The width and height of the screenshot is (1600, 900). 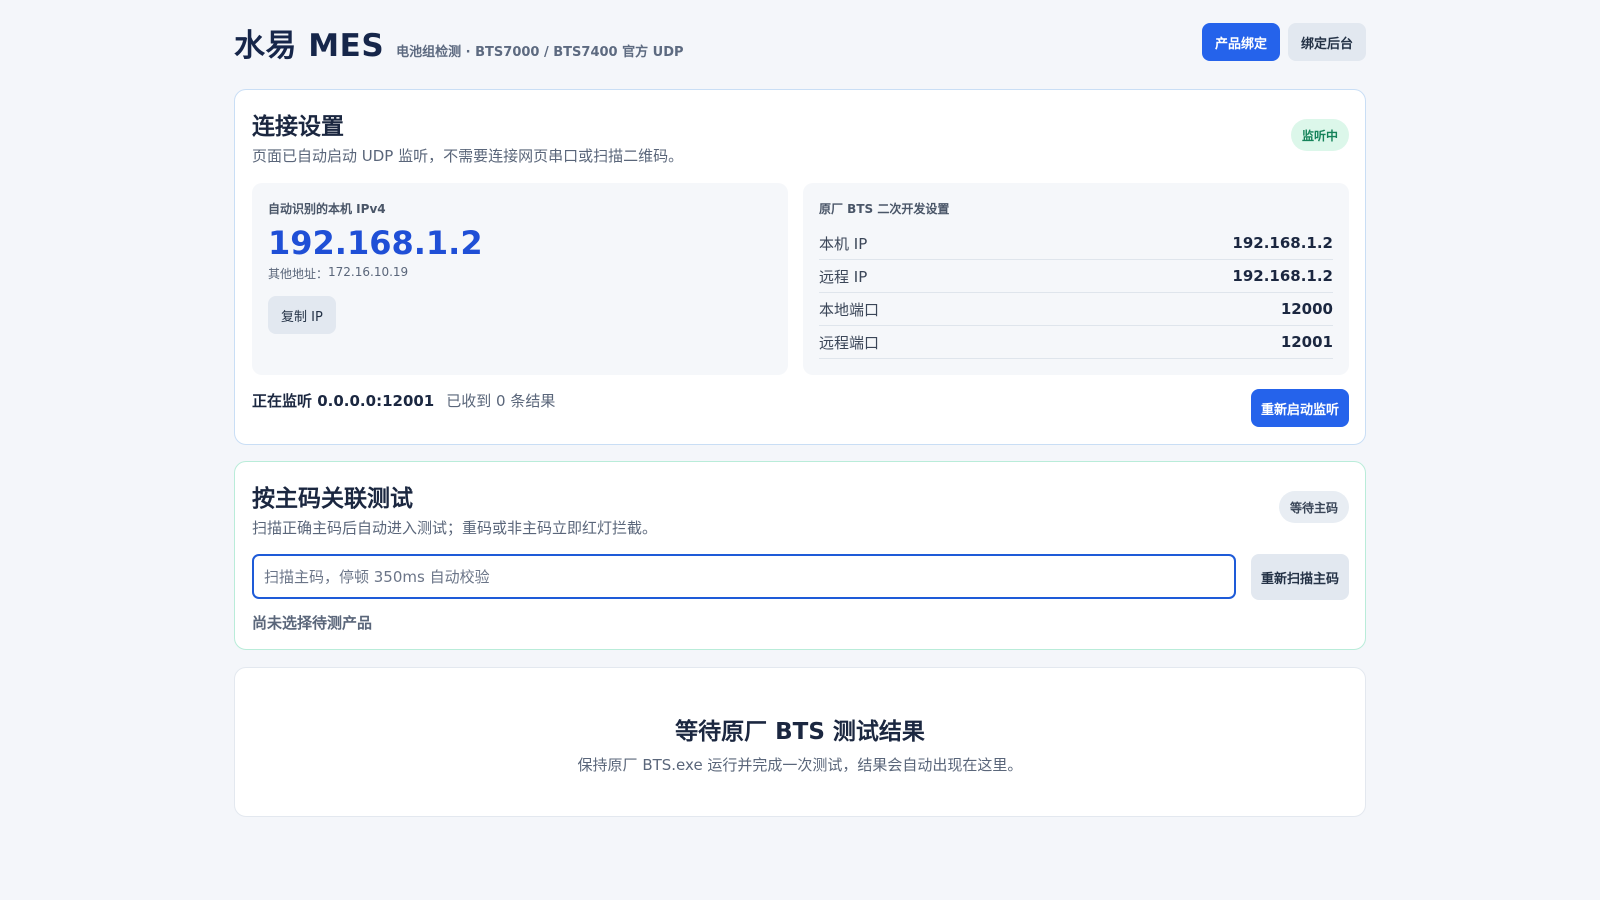 I want to click on product-binding-button: 产品绑定, so click(x=1240, y=42).